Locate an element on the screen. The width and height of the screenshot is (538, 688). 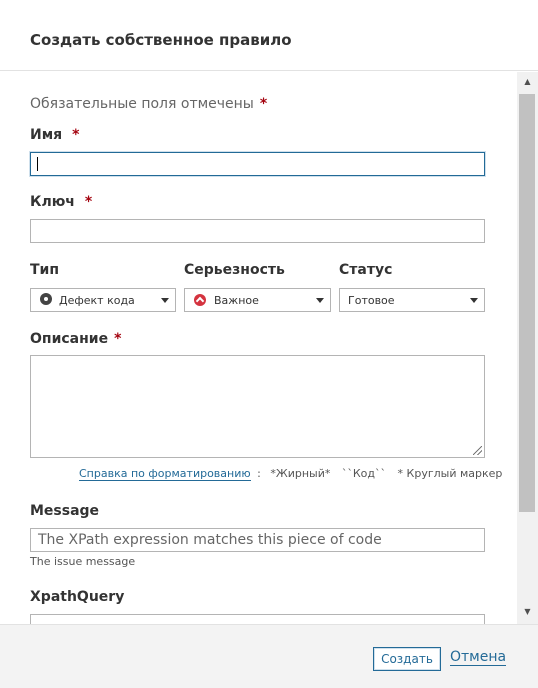
description-textarea is located at coordinates (257, 406).